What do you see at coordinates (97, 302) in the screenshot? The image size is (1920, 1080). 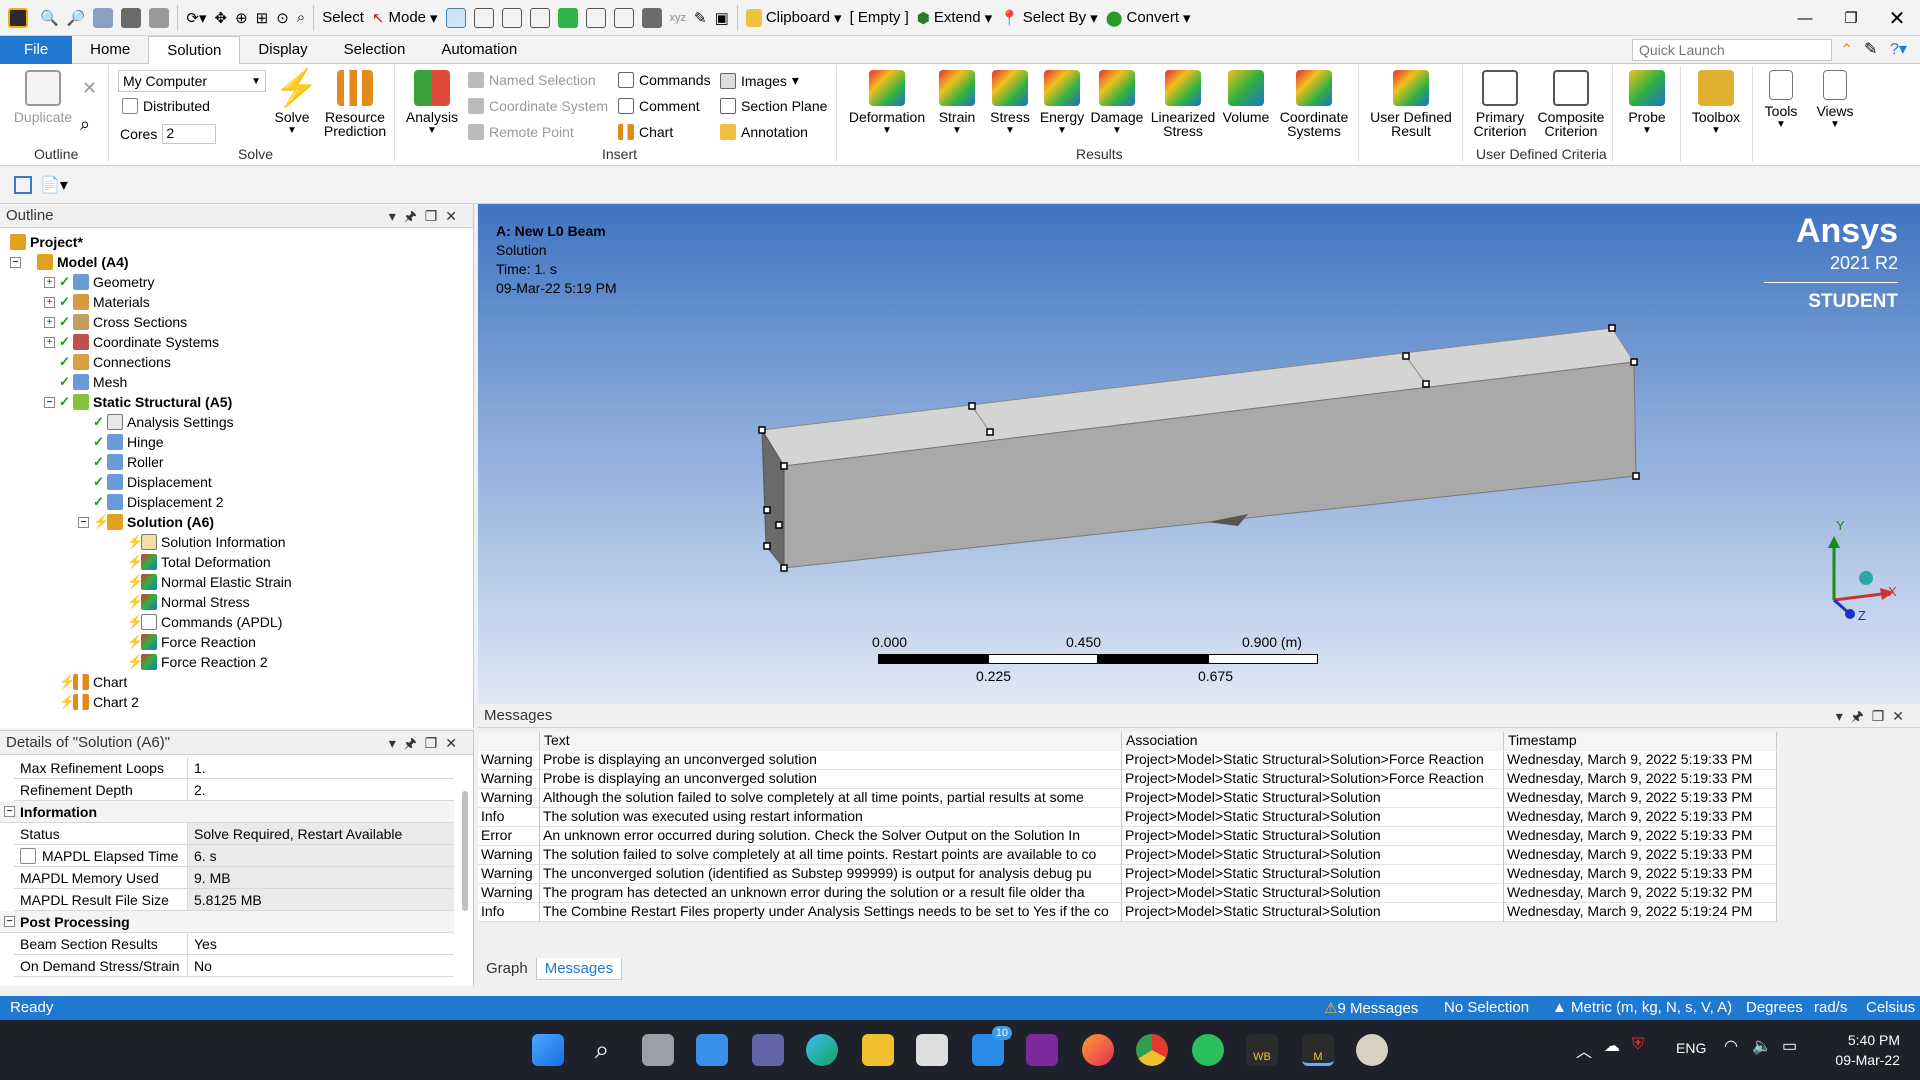 I see `tree-materials: + ✓ Materials` at bounding box center [97, 302].